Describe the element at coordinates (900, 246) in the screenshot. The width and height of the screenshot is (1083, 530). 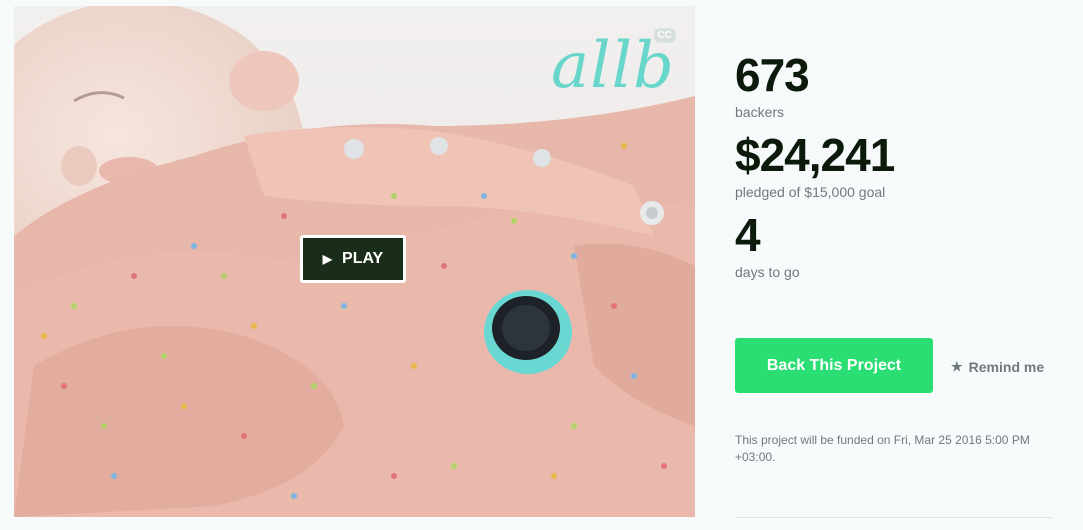
I see `days-stat: 4 days to go` at that location.